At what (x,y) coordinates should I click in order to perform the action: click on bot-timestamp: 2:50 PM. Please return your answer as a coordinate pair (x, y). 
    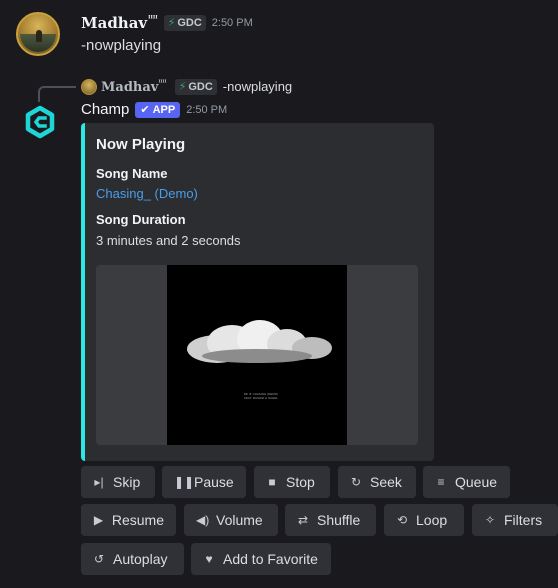
    Looking at the image, I should click on (207, 109).